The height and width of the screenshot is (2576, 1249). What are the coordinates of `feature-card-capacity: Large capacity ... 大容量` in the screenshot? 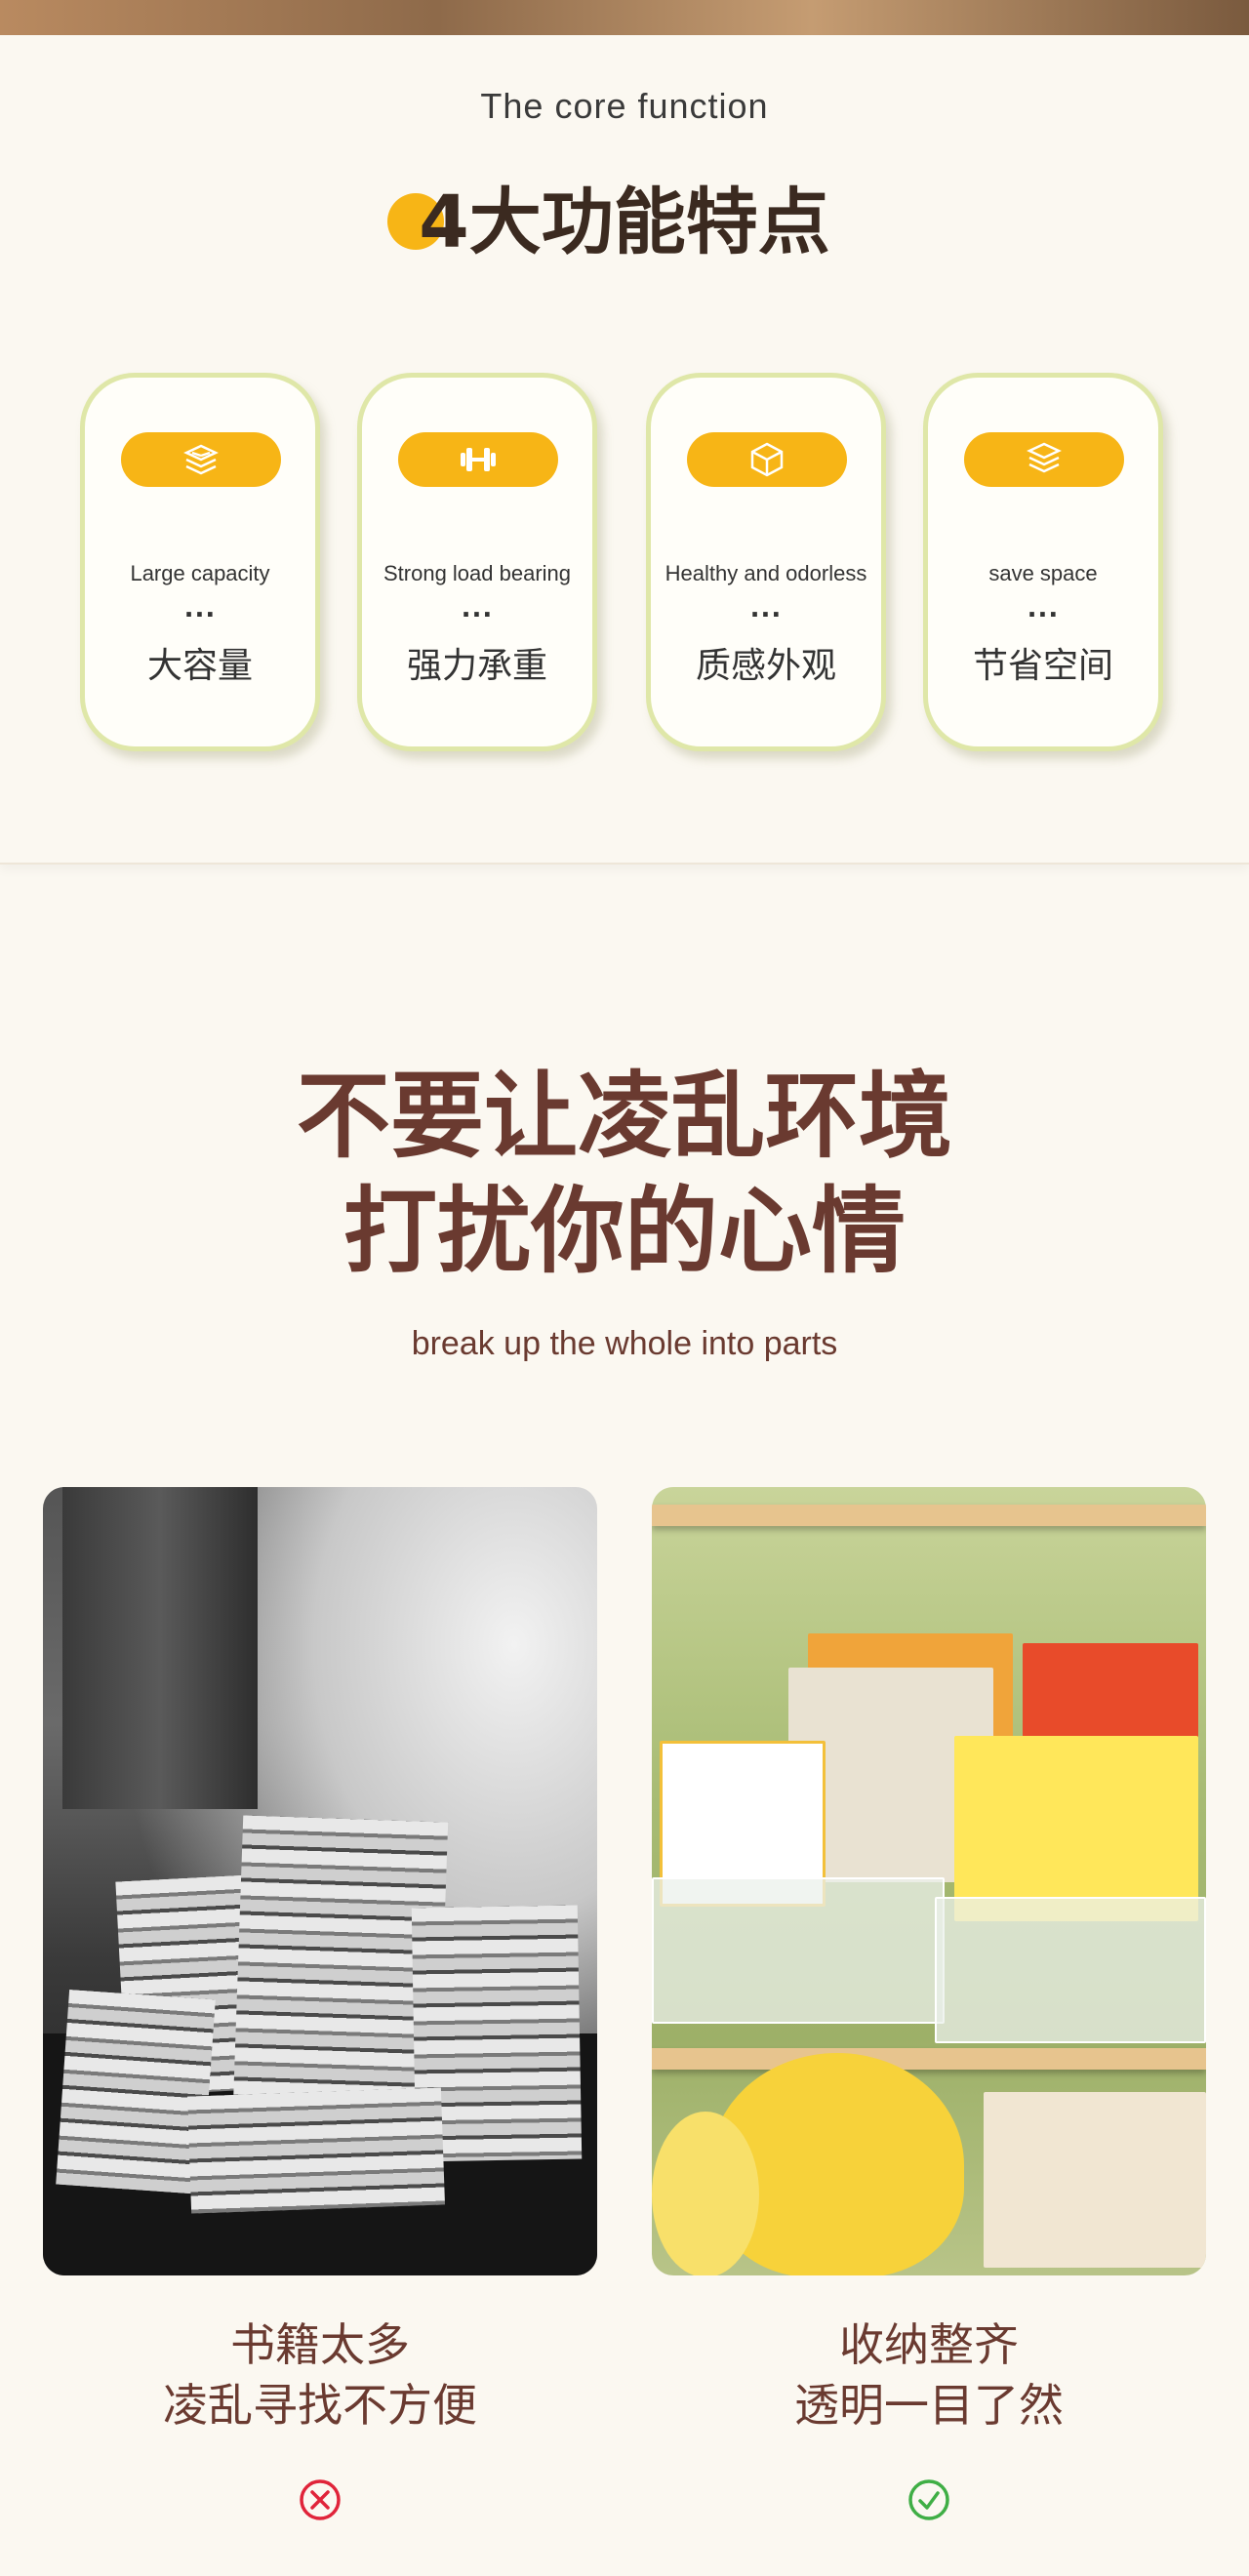 It's located at (200, 562).